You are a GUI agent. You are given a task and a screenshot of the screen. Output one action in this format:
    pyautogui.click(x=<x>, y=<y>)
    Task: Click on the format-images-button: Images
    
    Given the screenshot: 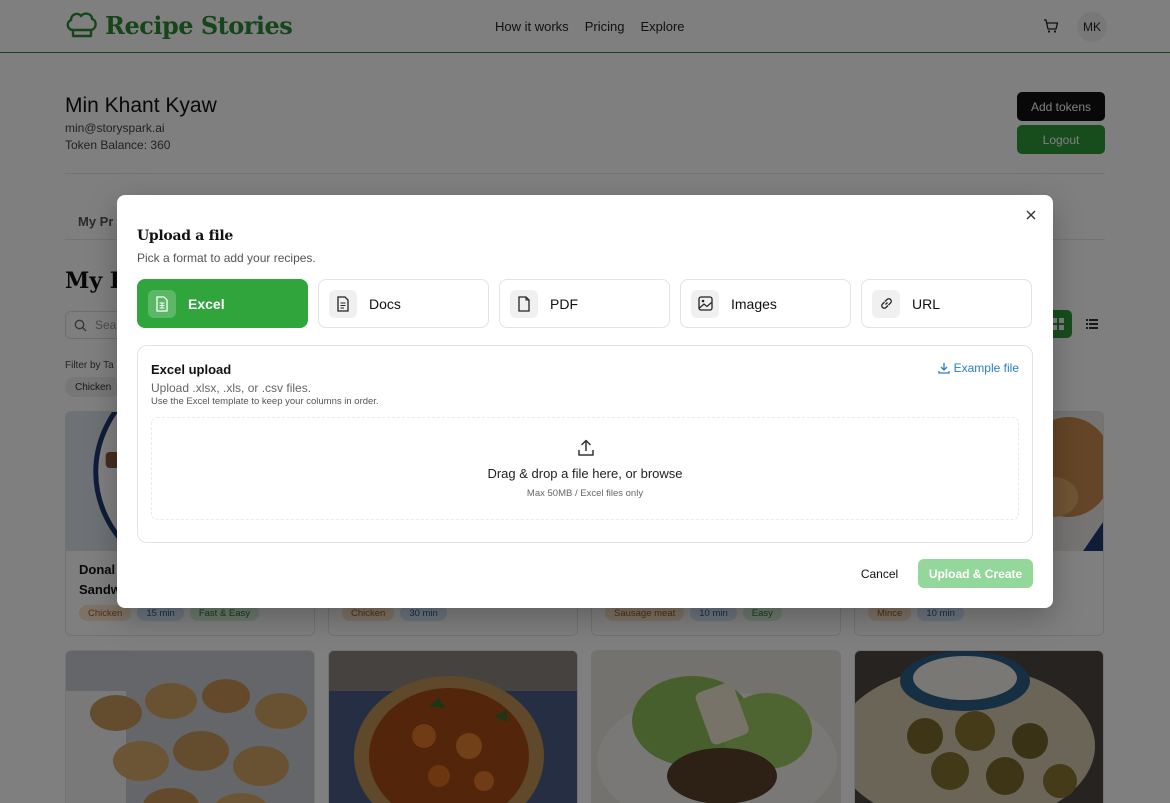 What is the action you would take?
    pyautogui.click(x=765, y=303)
    